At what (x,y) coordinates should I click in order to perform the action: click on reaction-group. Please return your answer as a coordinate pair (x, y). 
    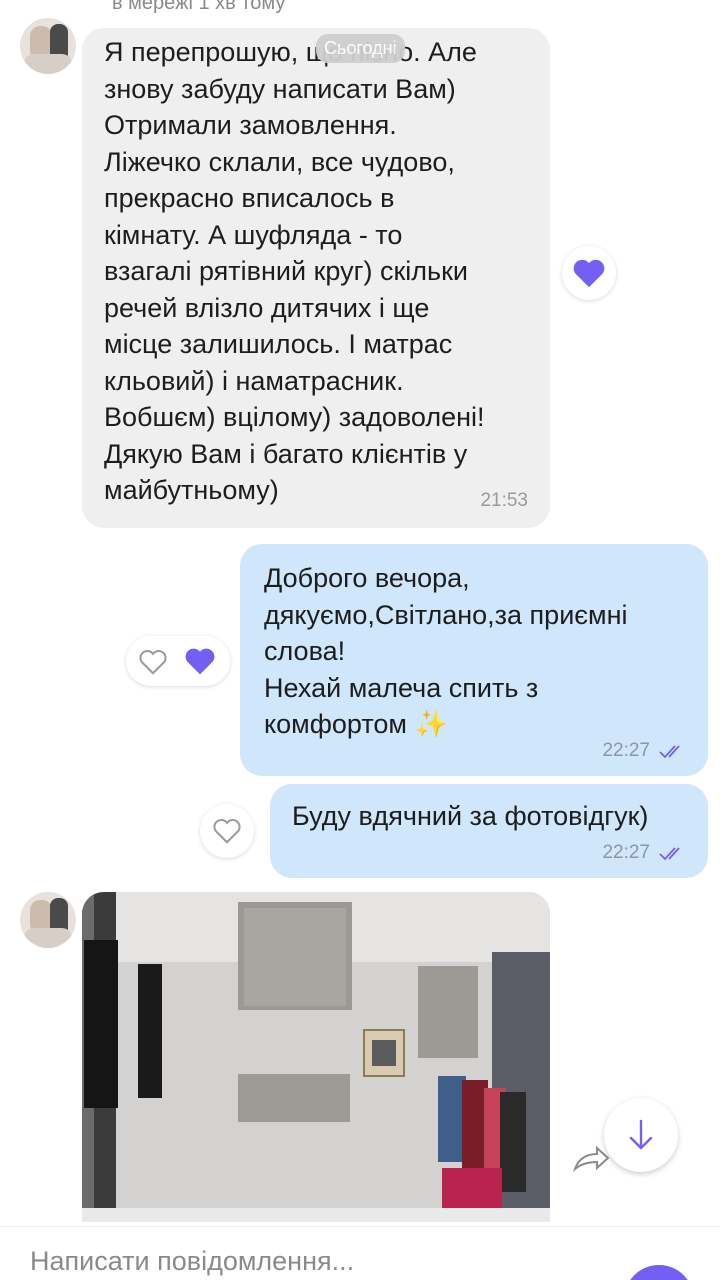
    Looking at the image, I should click on (178, 661).